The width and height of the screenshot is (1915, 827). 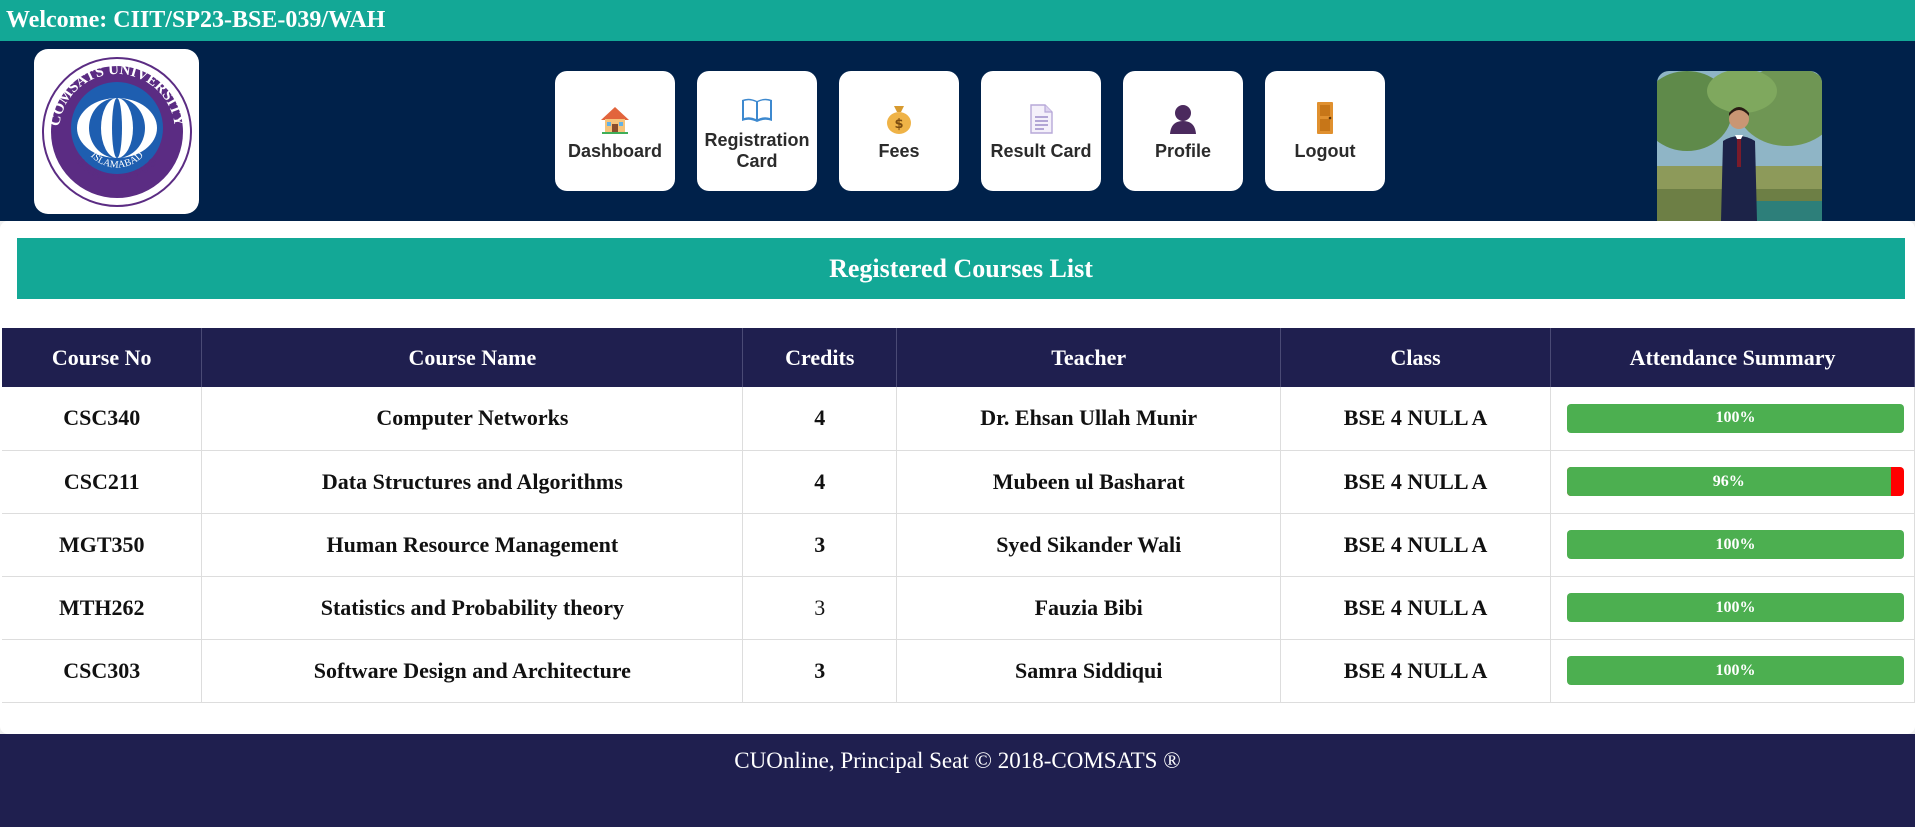 What do you see at coordinates (1325, 150) in the screenshot?
I see `nav-logout-label: Logout` at bounding box center [1325, 150].